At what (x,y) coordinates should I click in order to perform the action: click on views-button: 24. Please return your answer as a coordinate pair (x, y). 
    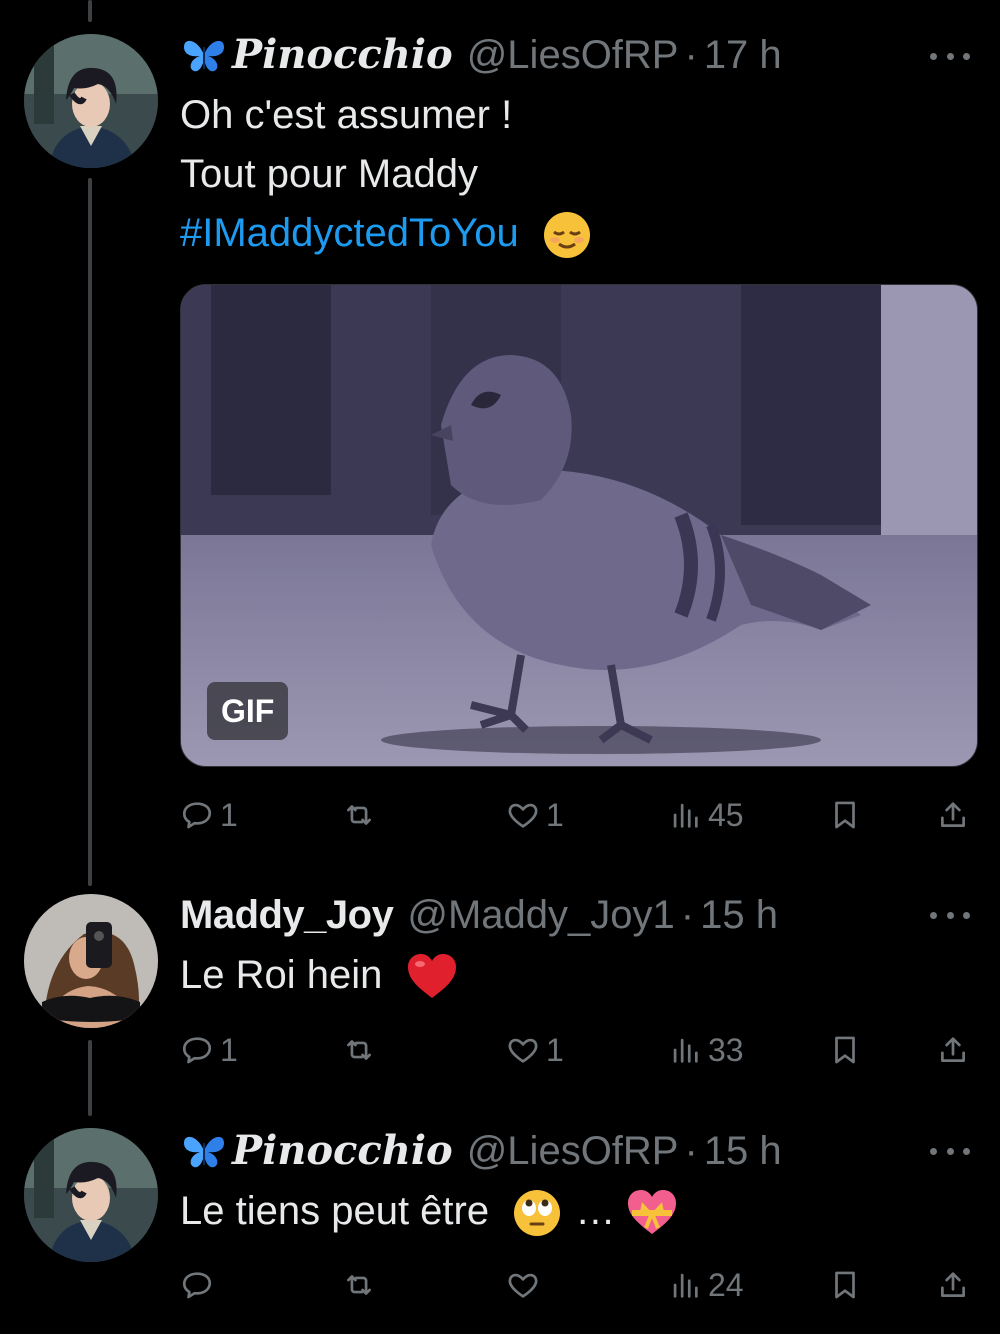
    Looking at the image, I should click on (706, 1285).